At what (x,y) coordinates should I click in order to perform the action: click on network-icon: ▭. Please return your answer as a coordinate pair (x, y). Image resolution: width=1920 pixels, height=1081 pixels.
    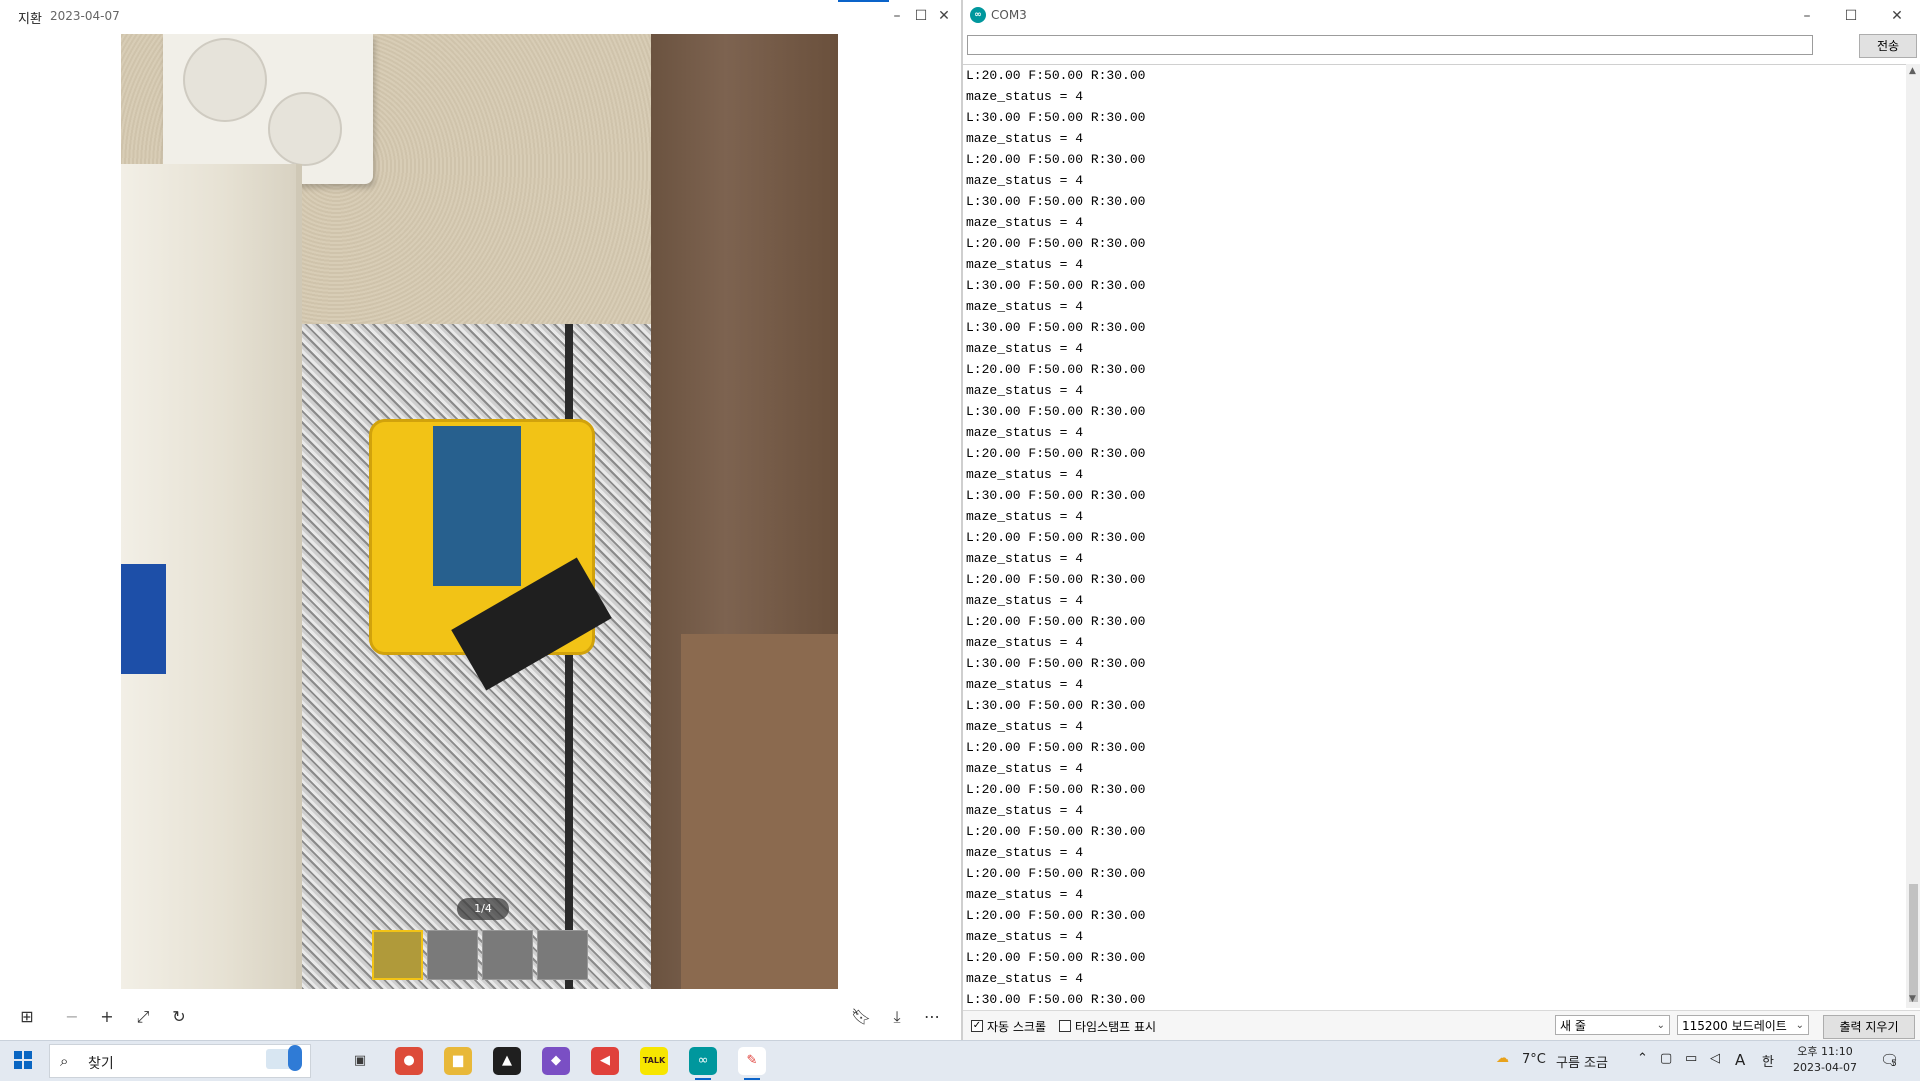
    Looking at the image, I should click on (1691, 1058).